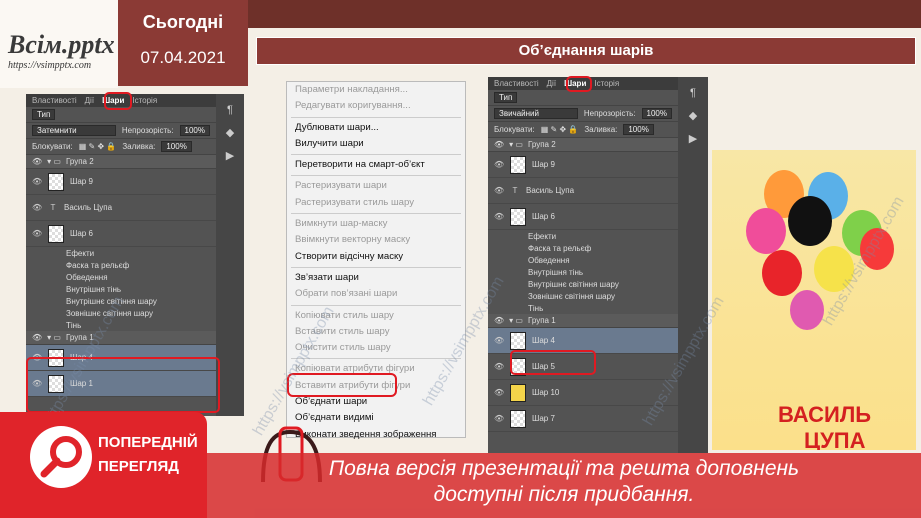 The image size is (921, 518). I want to click on menu-item: Вимкнути шар-маску, so click(376, 224).